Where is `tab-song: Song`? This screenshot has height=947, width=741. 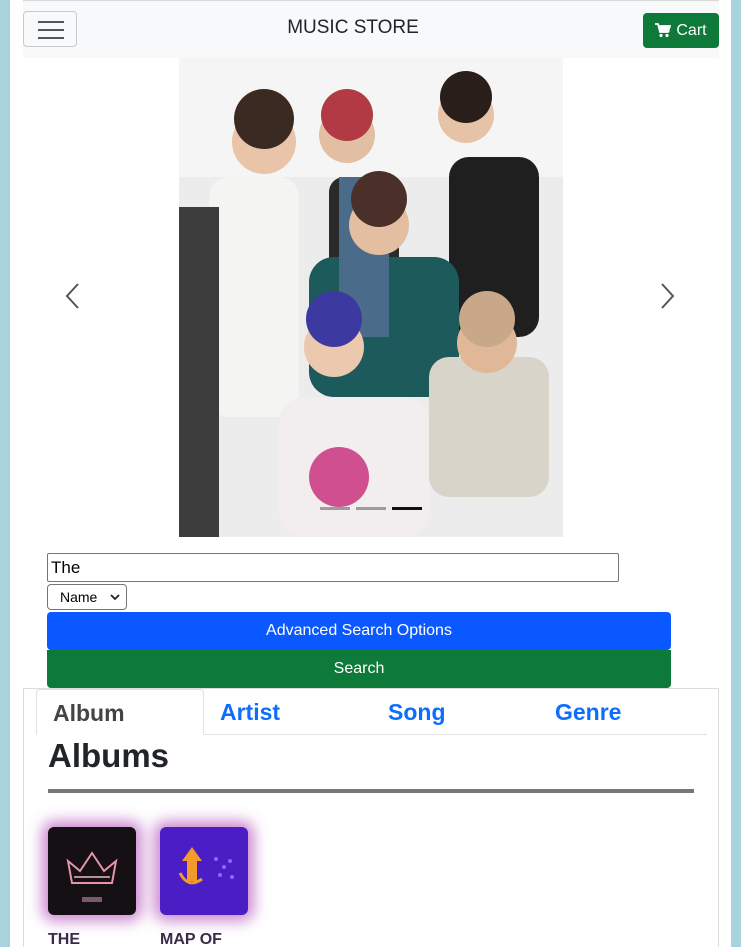
tab-song: Song is located at coordinates (456, 711).